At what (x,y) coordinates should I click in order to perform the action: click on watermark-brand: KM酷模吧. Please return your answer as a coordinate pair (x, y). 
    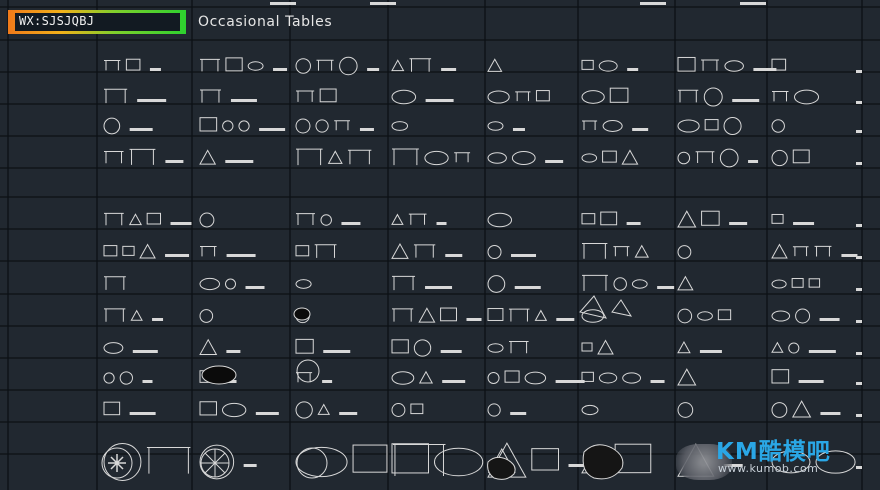
    Looking at the image, I should click on (773, 452).